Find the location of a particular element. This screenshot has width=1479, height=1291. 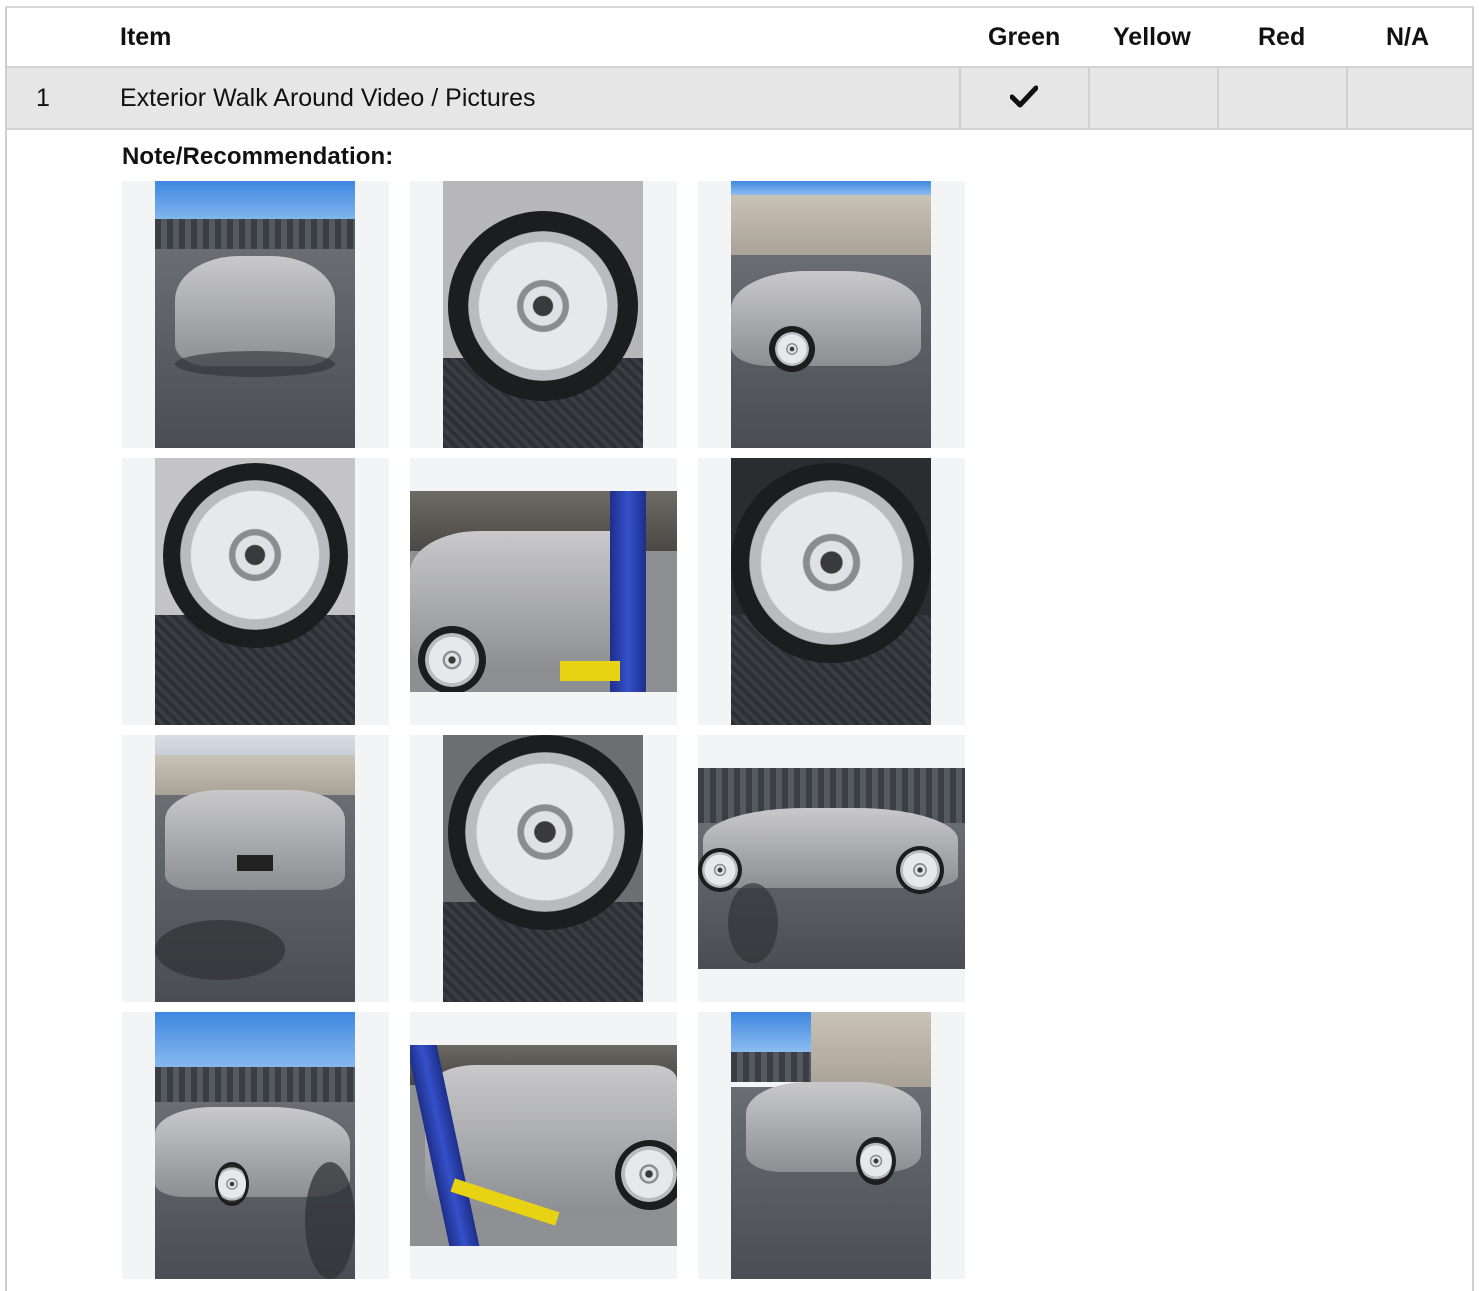

header-red: Red is located at coordinates (1282, 37).